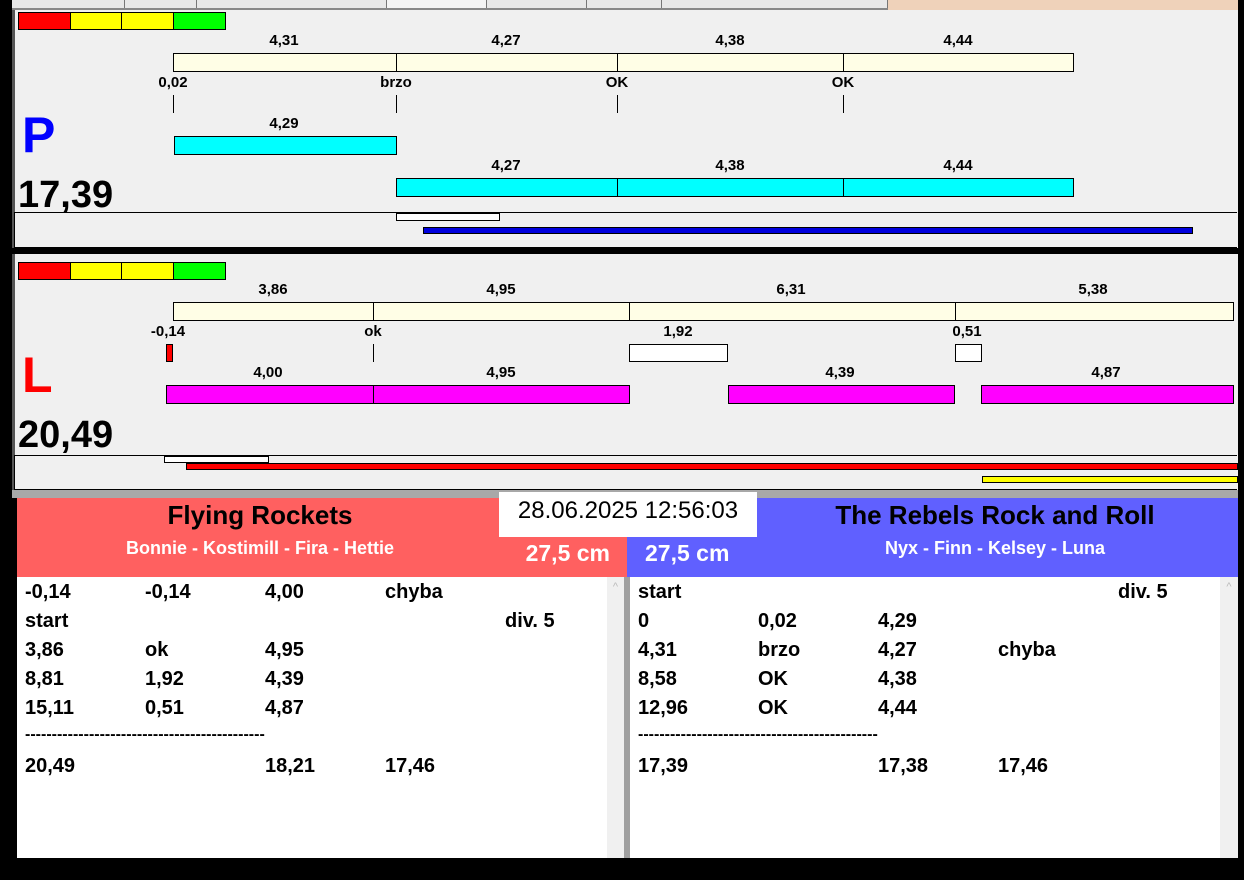  I want to click on list-cell: ok, so click(157, 650).